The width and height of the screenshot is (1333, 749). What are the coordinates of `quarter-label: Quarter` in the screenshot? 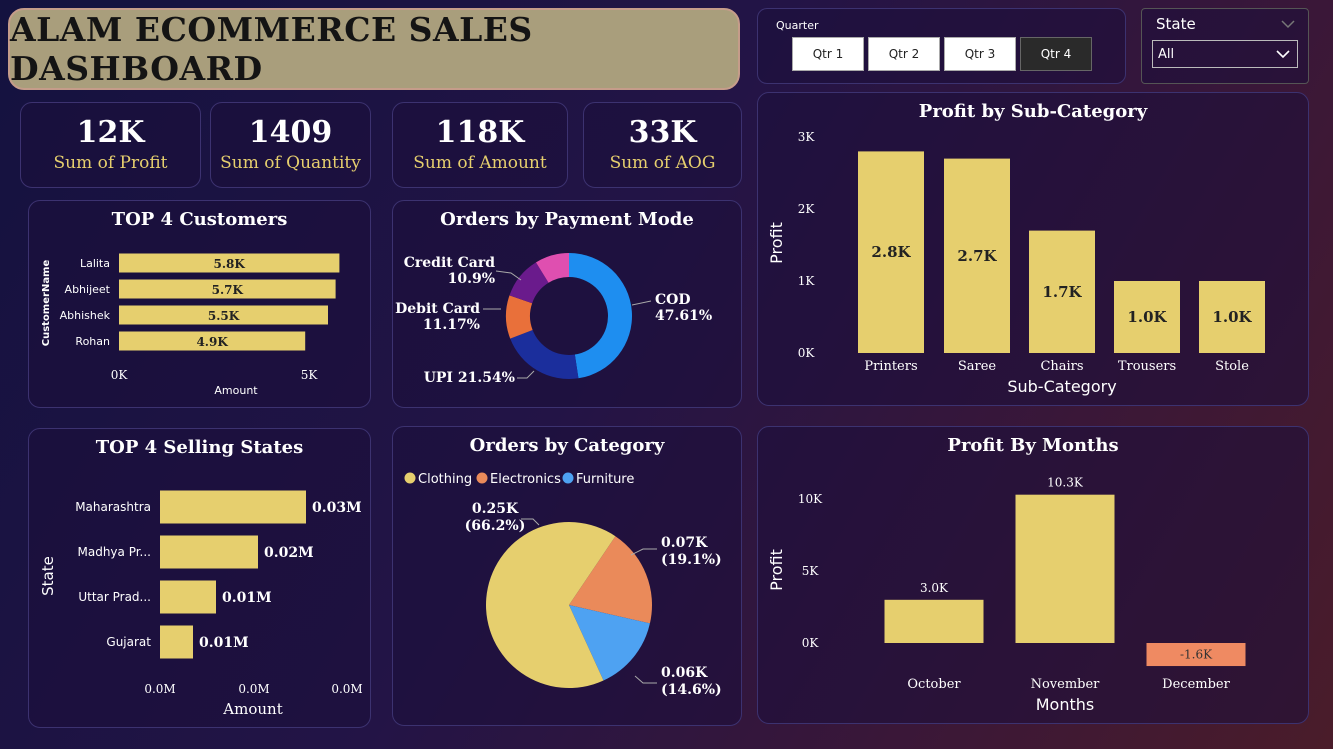 It's located at (797, 25).